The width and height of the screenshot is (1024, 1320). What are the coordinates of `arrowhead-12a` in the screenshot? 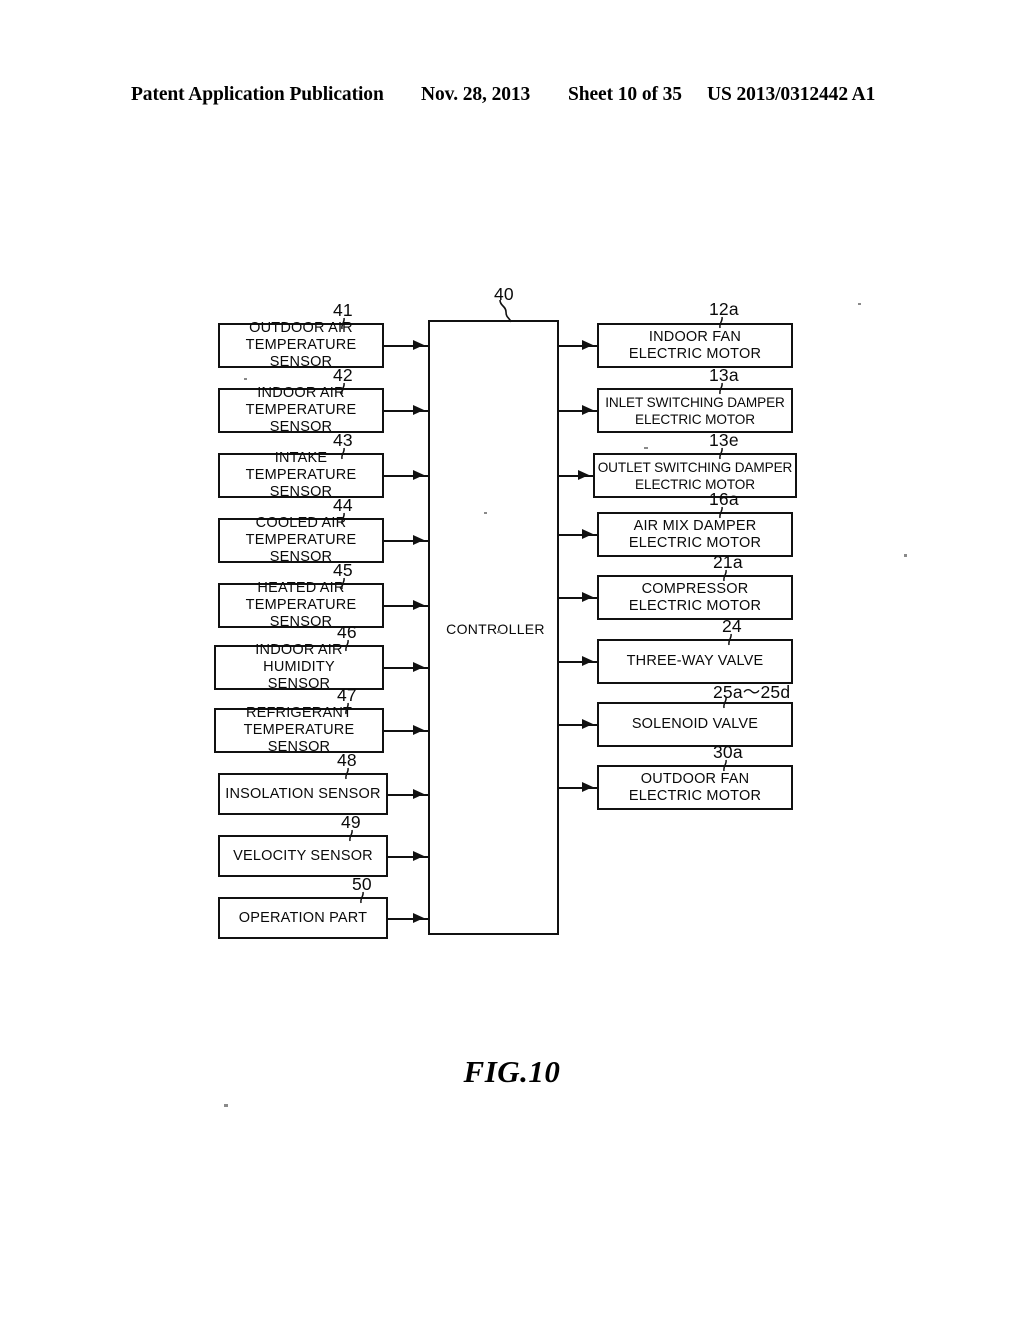 It's located at (587, 344).